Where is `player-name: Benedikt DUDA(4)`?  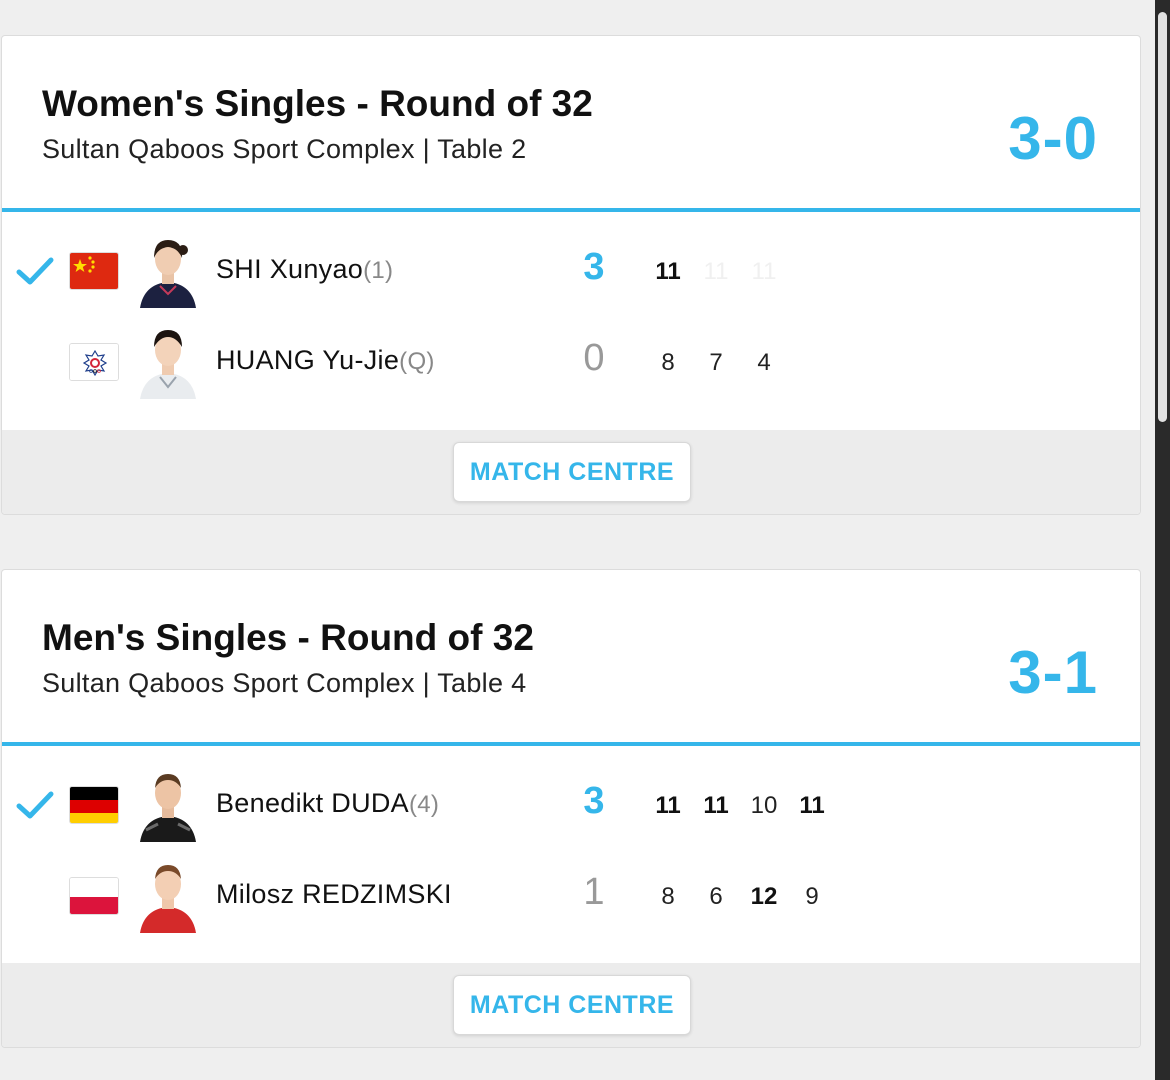
player-name: Benedikt DUDA(4) is located at coordinates (327, 803).